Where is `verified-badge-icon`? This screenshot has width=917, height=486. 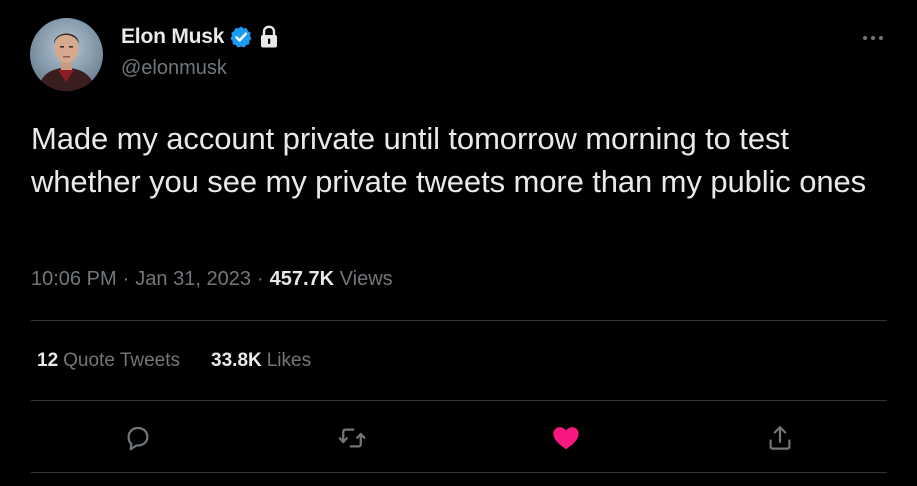 verified-badge-icon is located at coordinates (241, 37).